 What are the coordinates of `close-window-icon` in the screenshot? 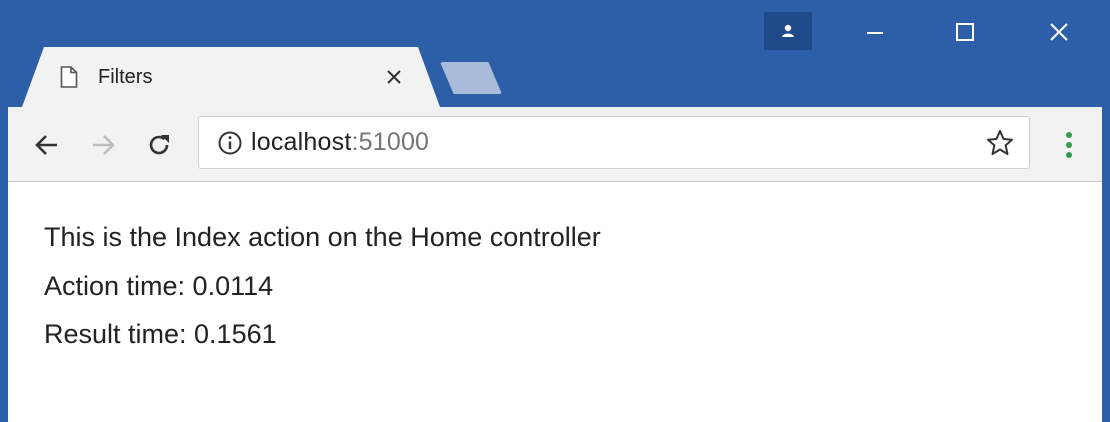 It's located at (1059, 32).